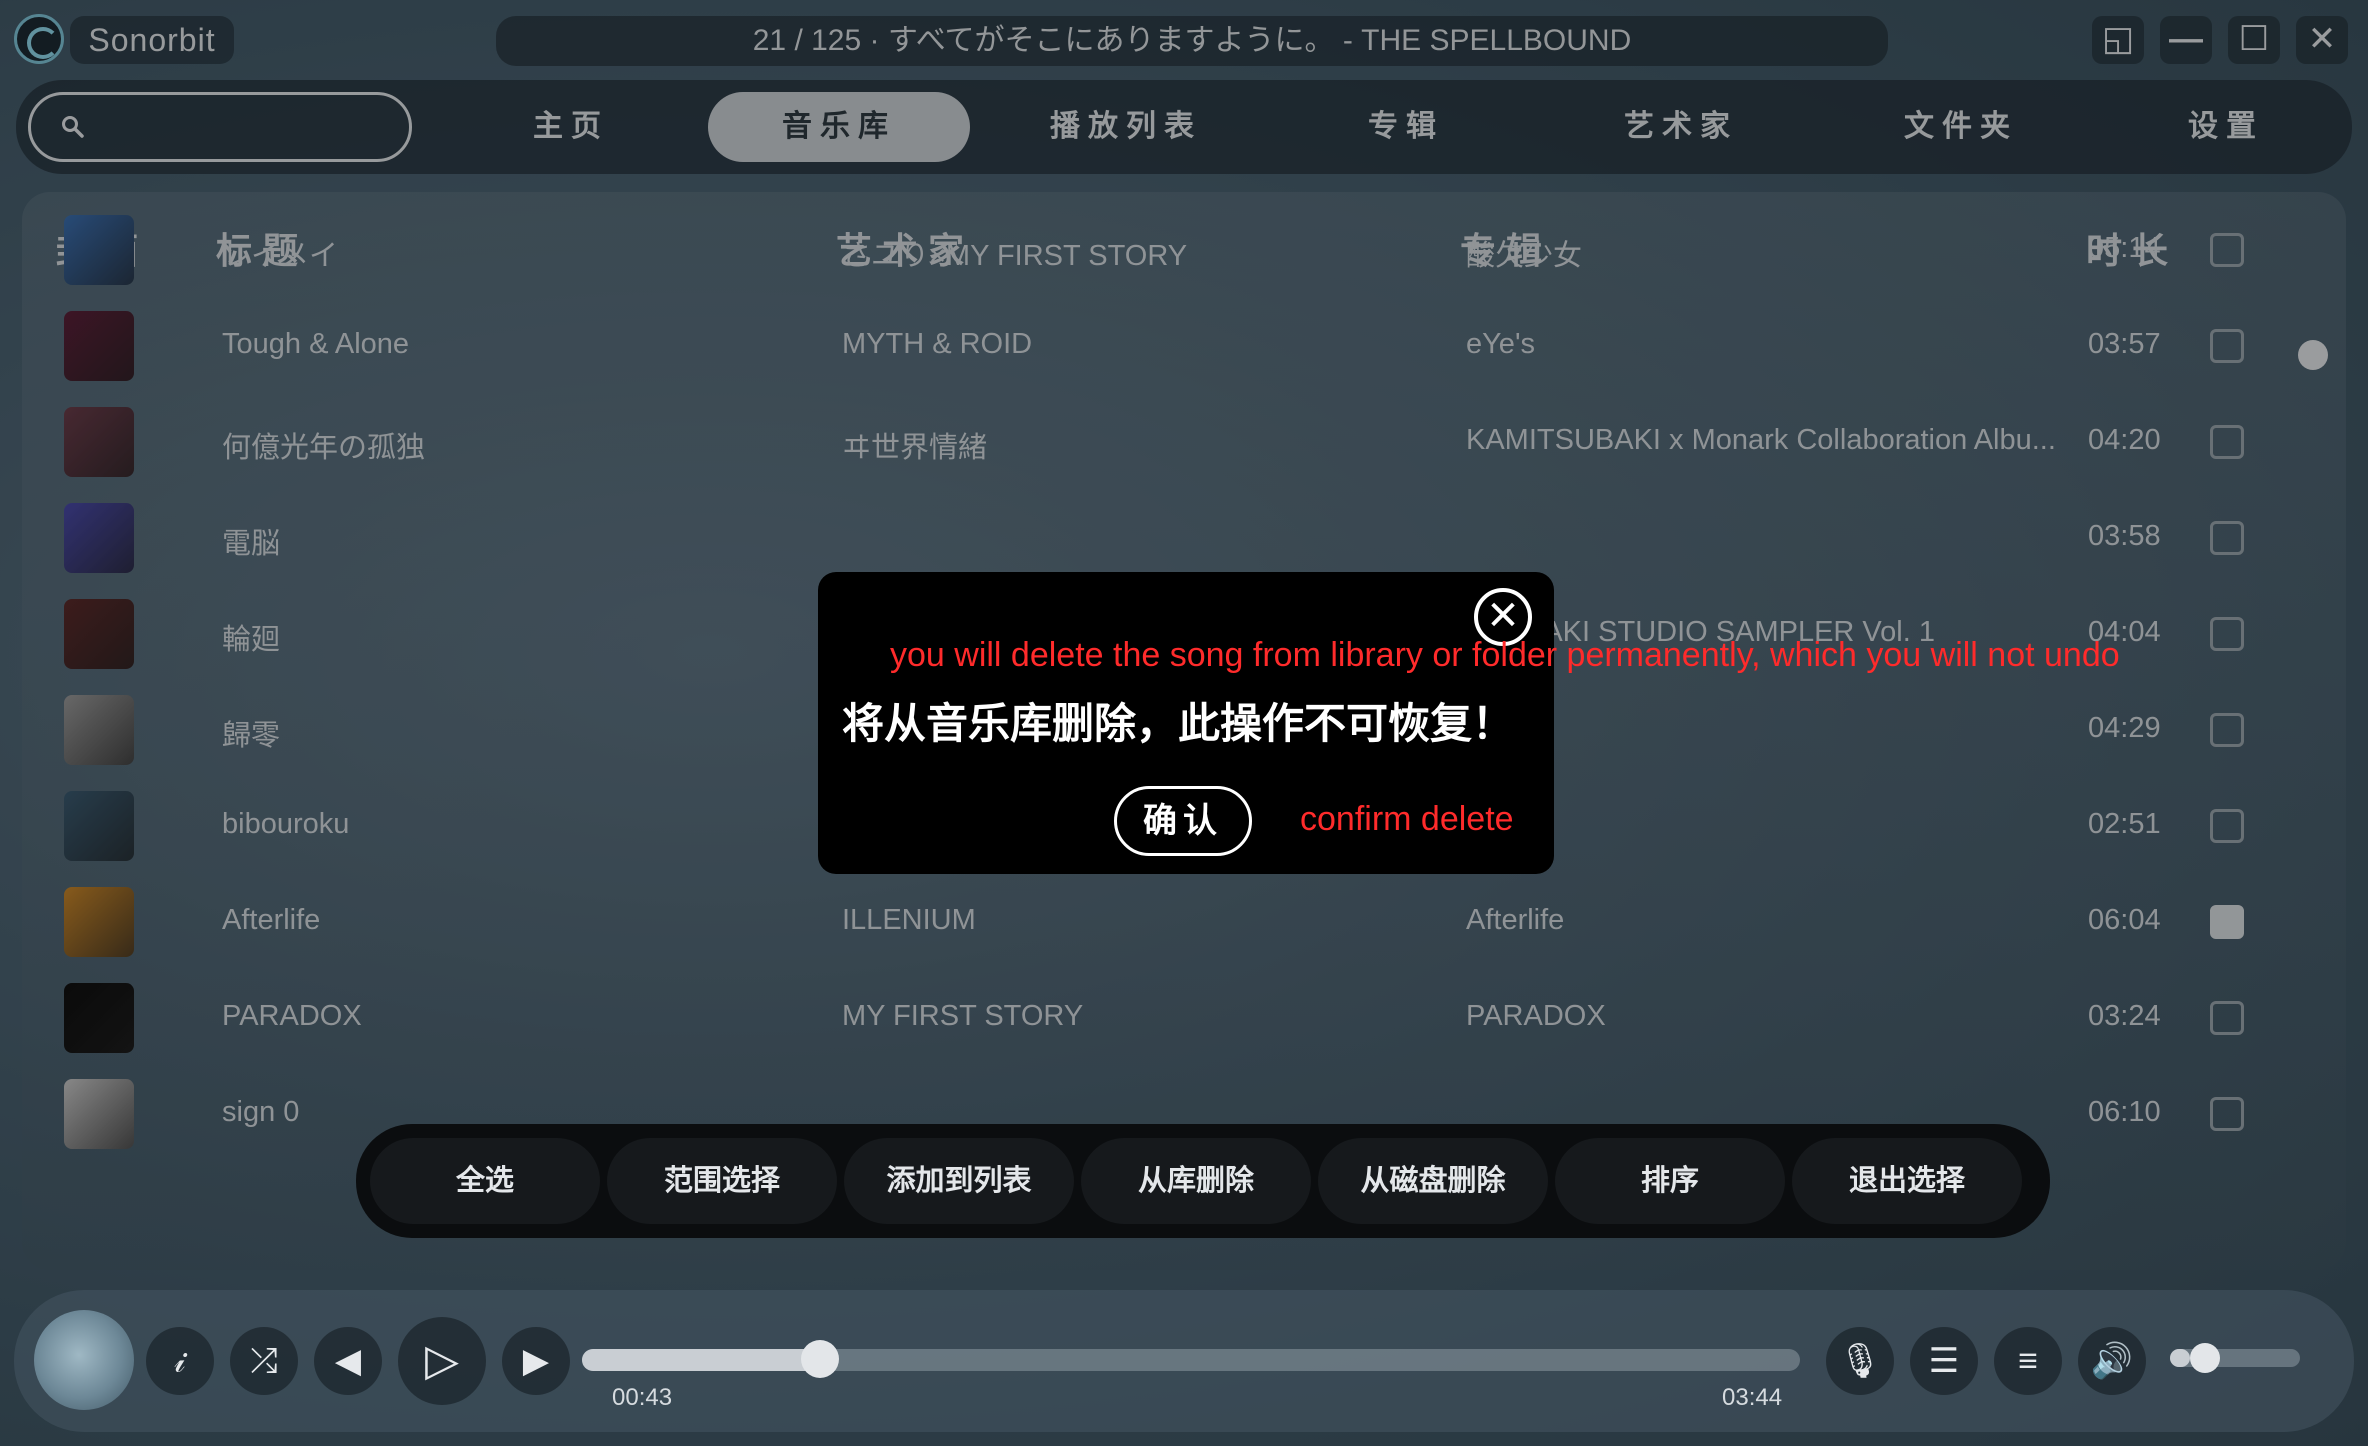 The image size is (2368, 1446). Describe the element at coordinates (1178, 723) in the screenshot. I see `dialog-message: 将从音乐库删除，此操作不可恢复！` at that location.